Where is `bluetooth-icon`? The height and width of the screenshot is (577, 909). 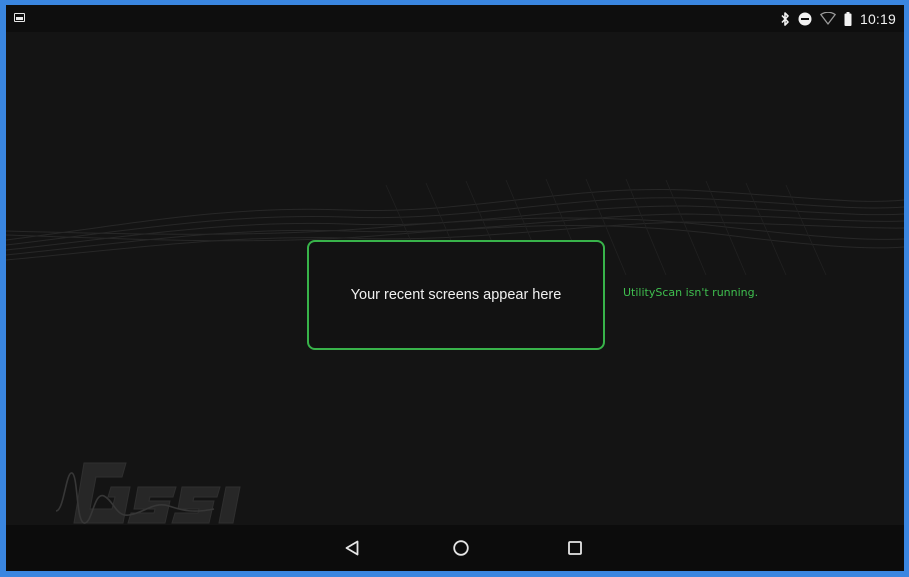 bluetooth-icon is located at coordinates (785, 18).